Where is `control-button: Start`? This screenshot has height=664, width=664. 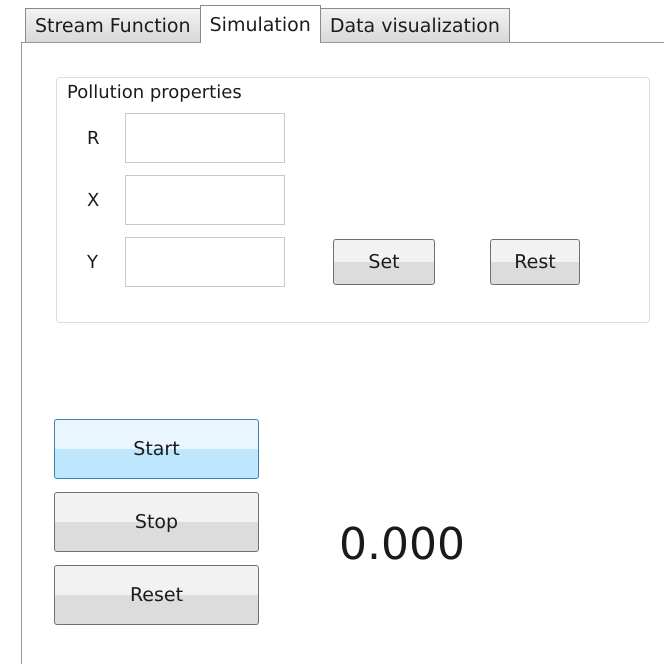
control-button: Start is located at coordinates (156, 449).